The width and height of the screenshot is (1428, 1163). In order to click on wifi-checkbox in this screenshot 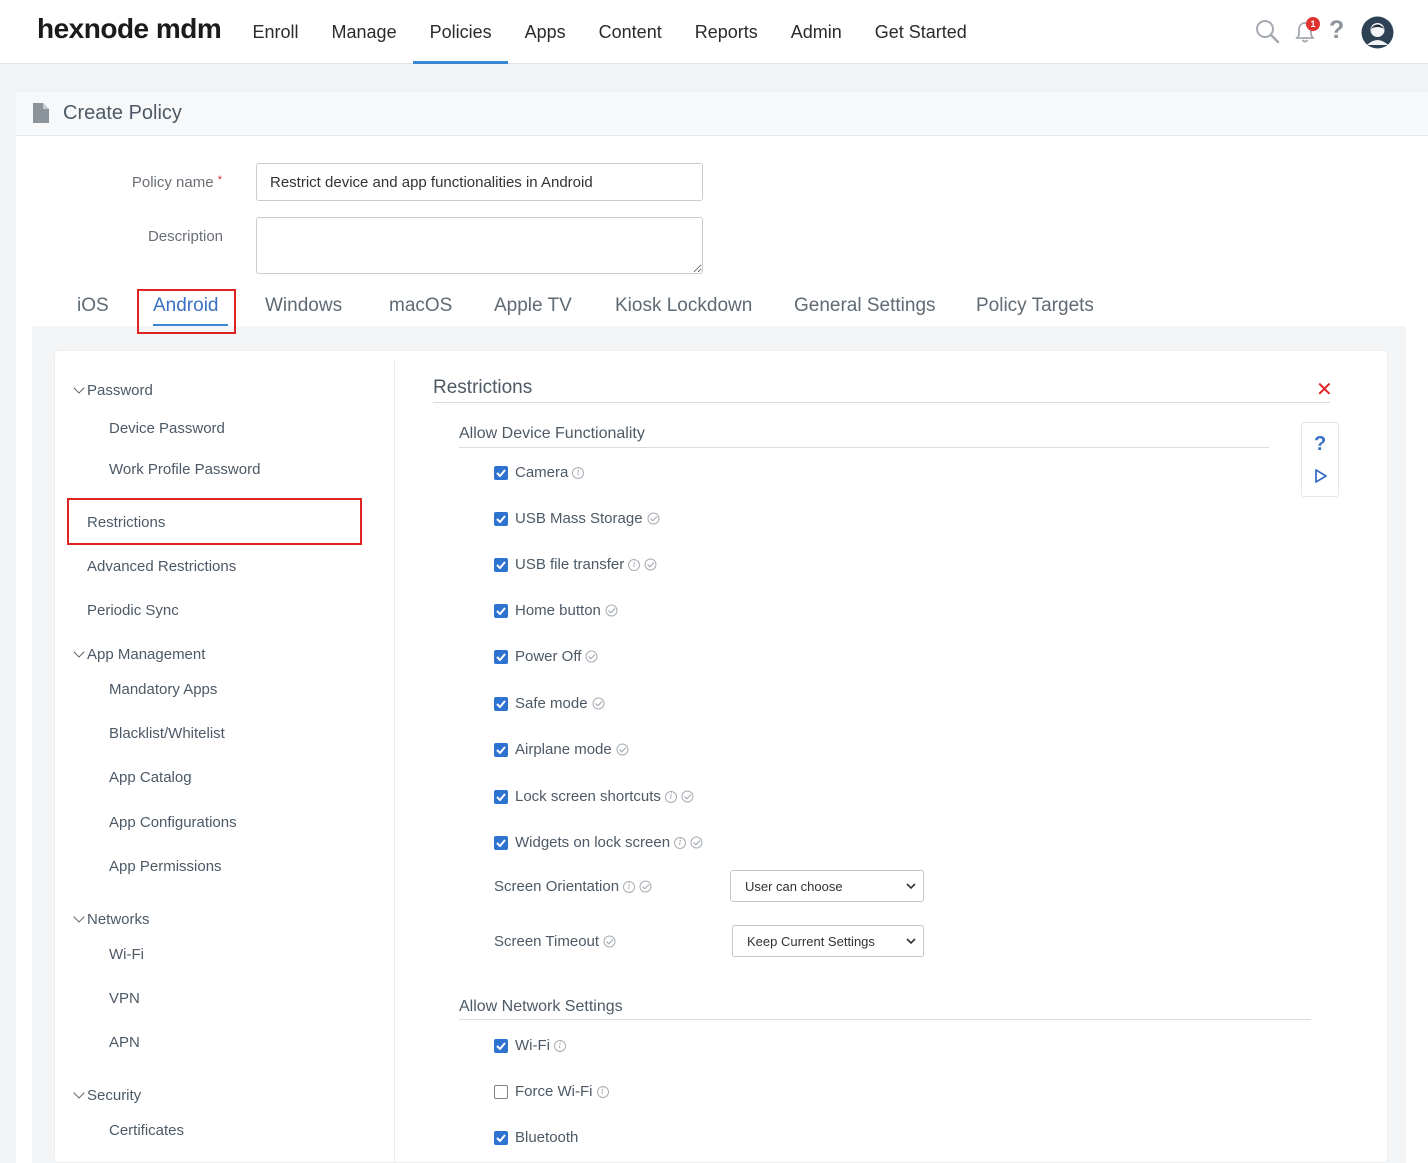, I will do `click(501, 1045)`.